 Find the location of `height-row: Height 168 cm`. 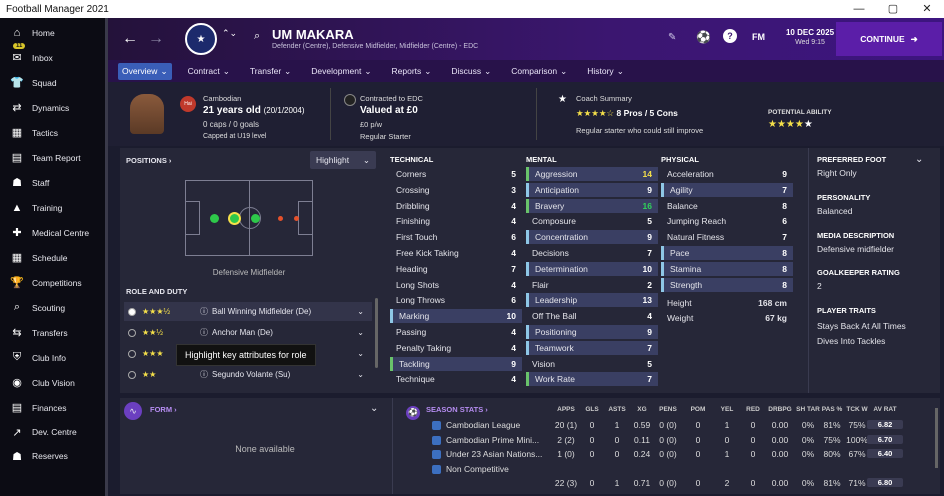

height-row: Height 168 cm is located at coordinates (727, 303).